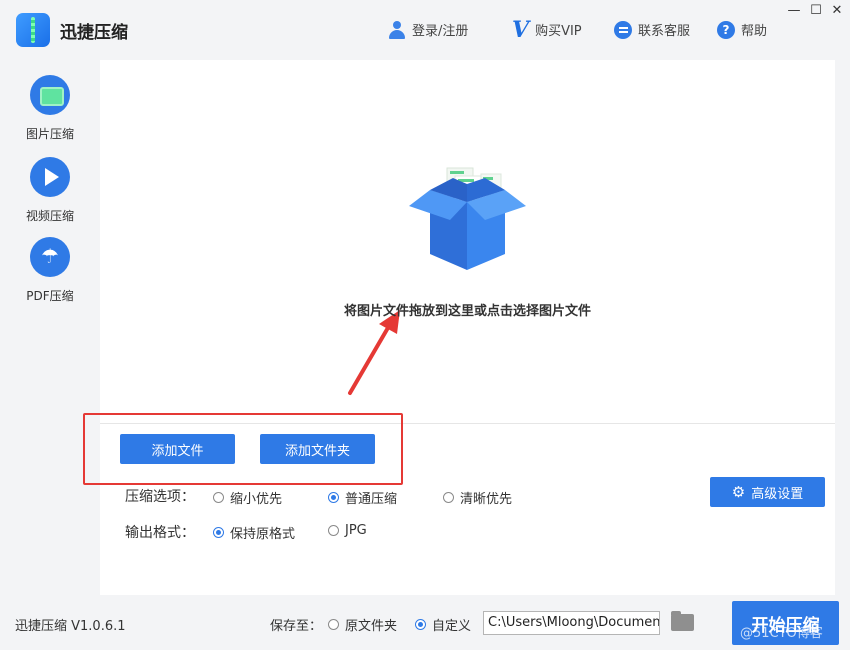 Image resolution: width=850 pixels, height=650 pixels. I want to click on advanced-settings-button: ⚙ 高级设置, so click(767, 492).